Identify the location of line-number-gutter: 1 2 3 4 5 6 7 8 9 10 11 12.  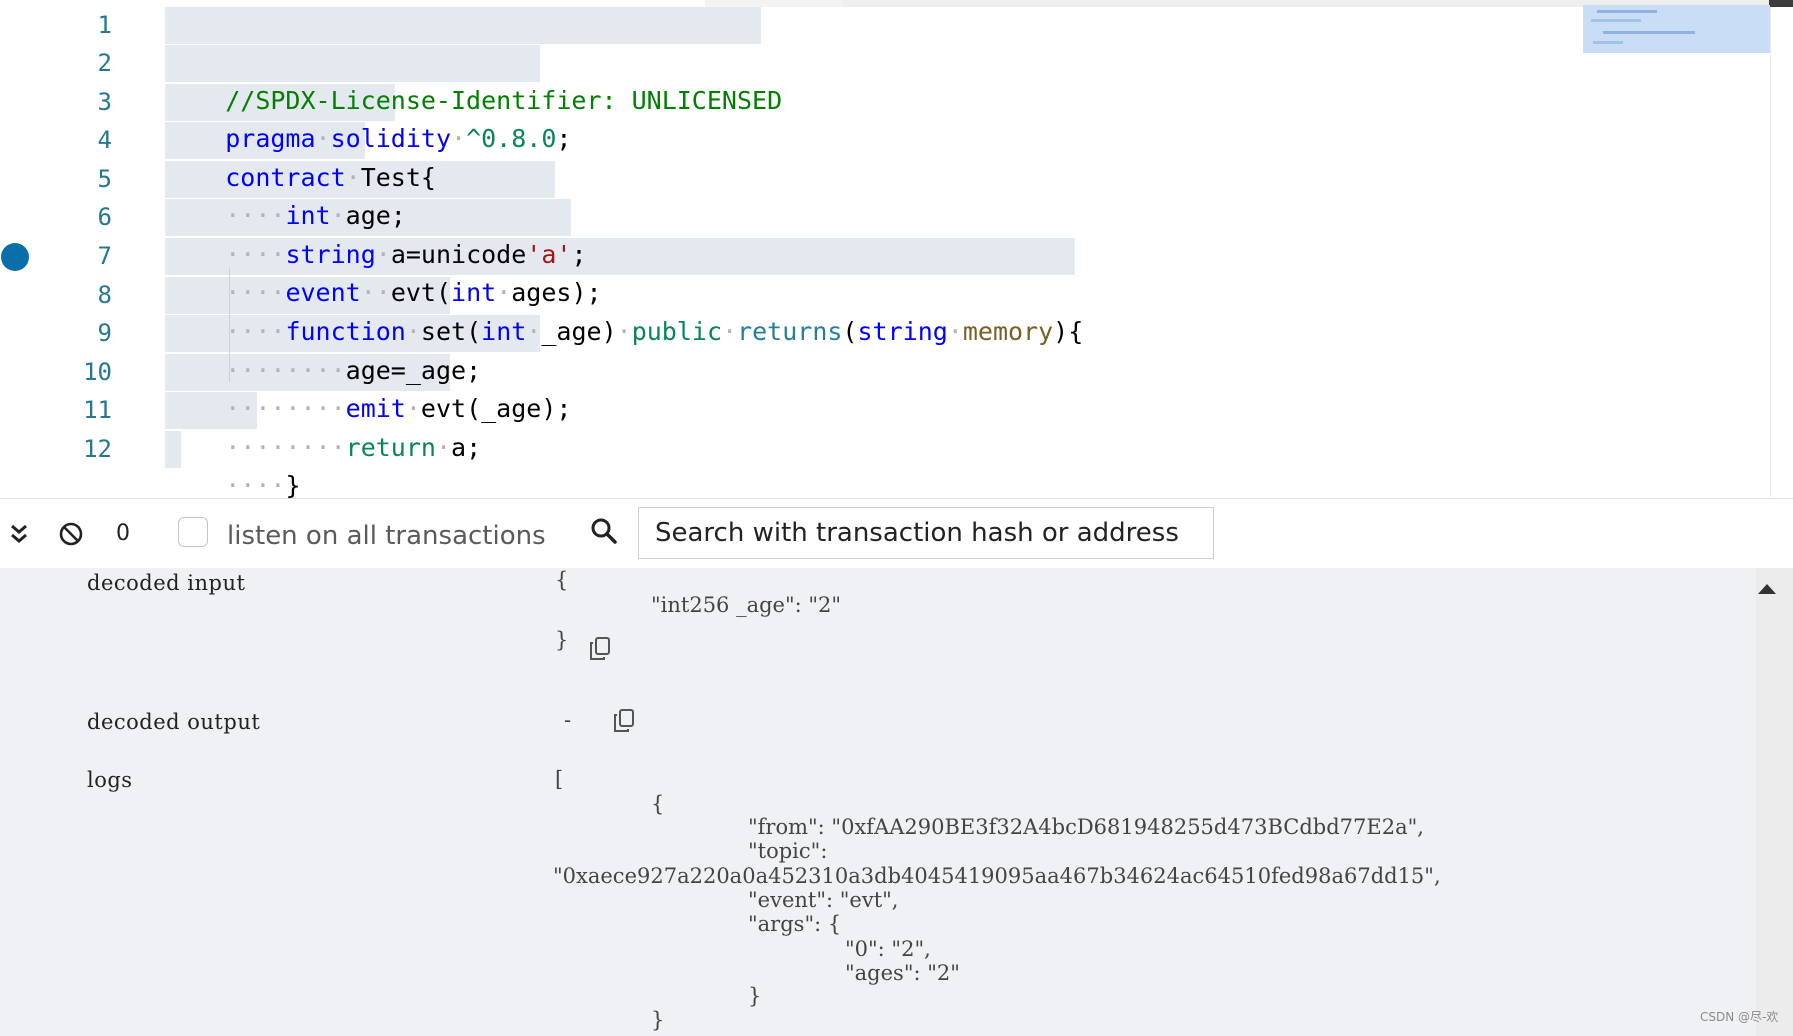
(75, 235).